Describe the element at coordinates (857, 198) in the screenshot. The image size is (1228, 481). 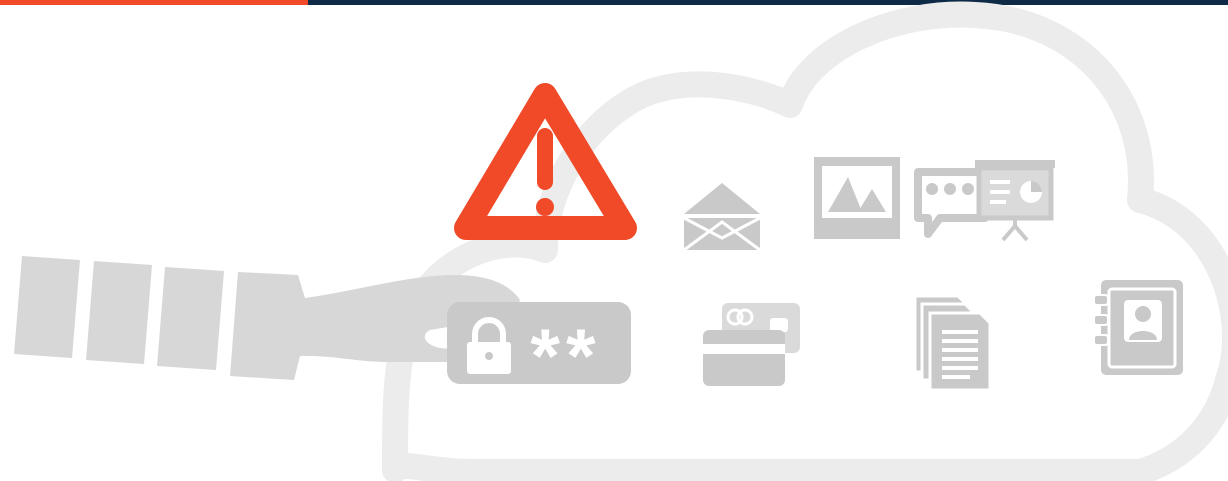
I see `image-icon` at that location.